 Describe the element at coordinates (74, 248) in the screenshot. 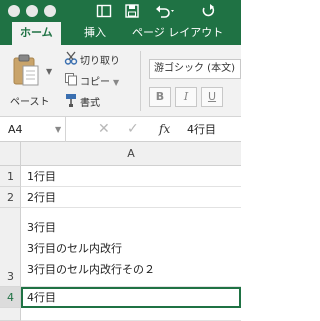

I see `cell-a3-line-2: 3行目のセル内改行` at that location.